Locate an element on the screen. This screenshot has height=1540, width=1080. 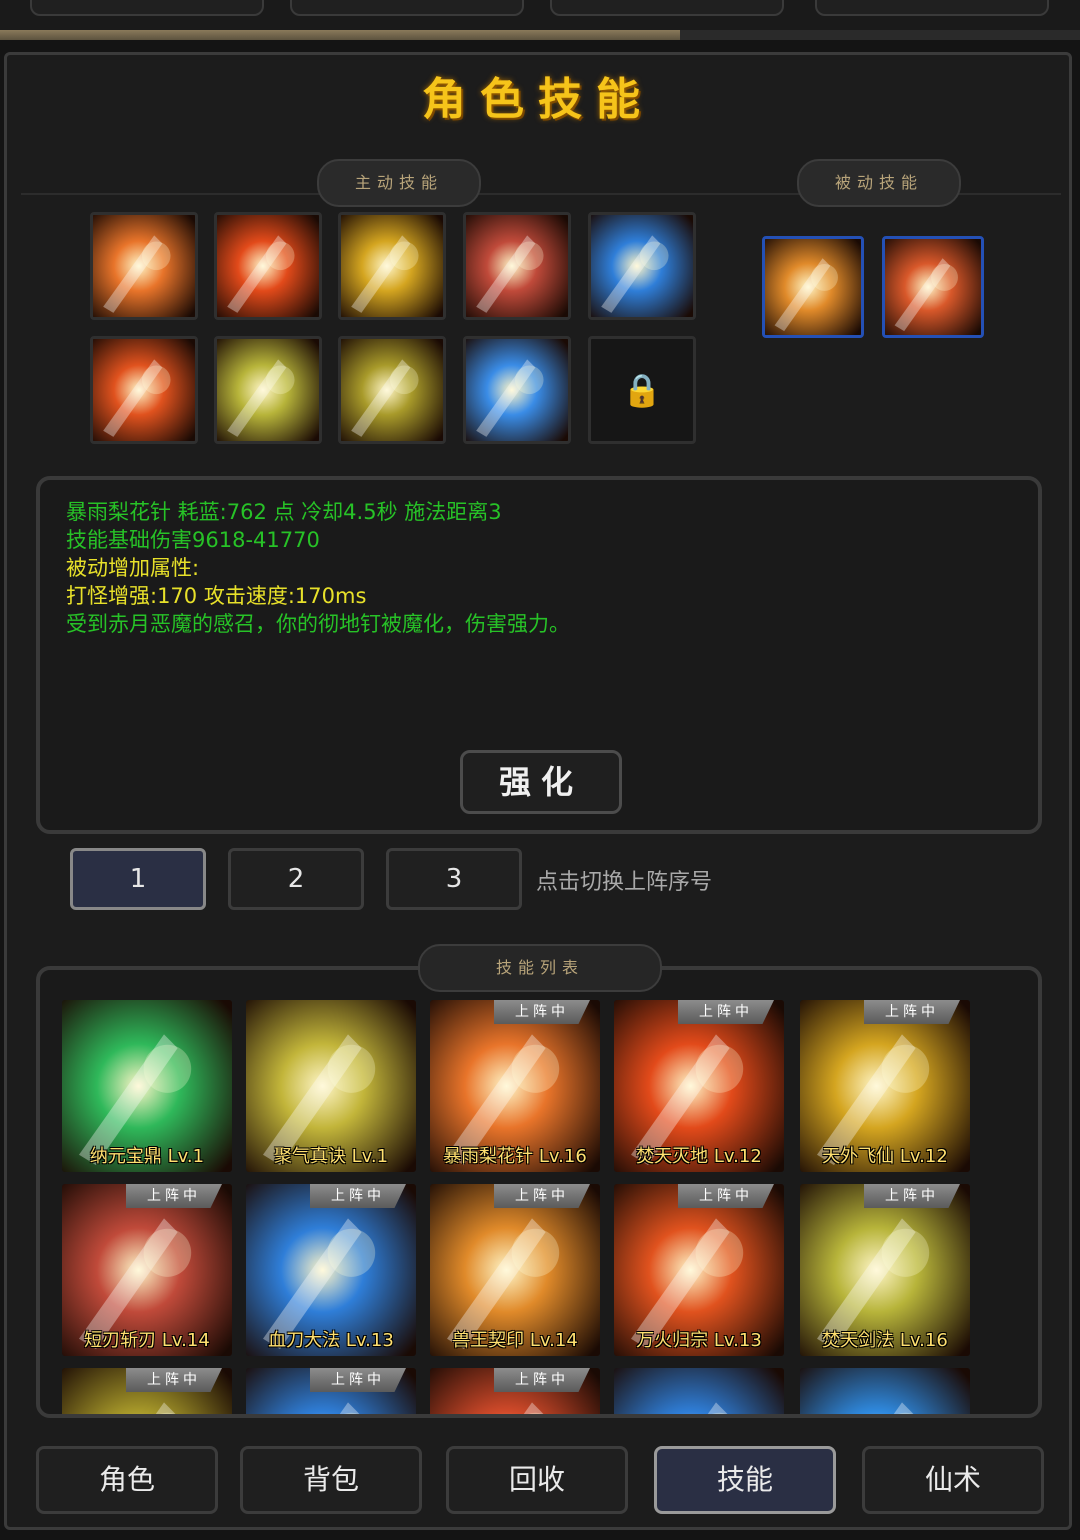
wave-icon is located at coordinates (699, 1391).